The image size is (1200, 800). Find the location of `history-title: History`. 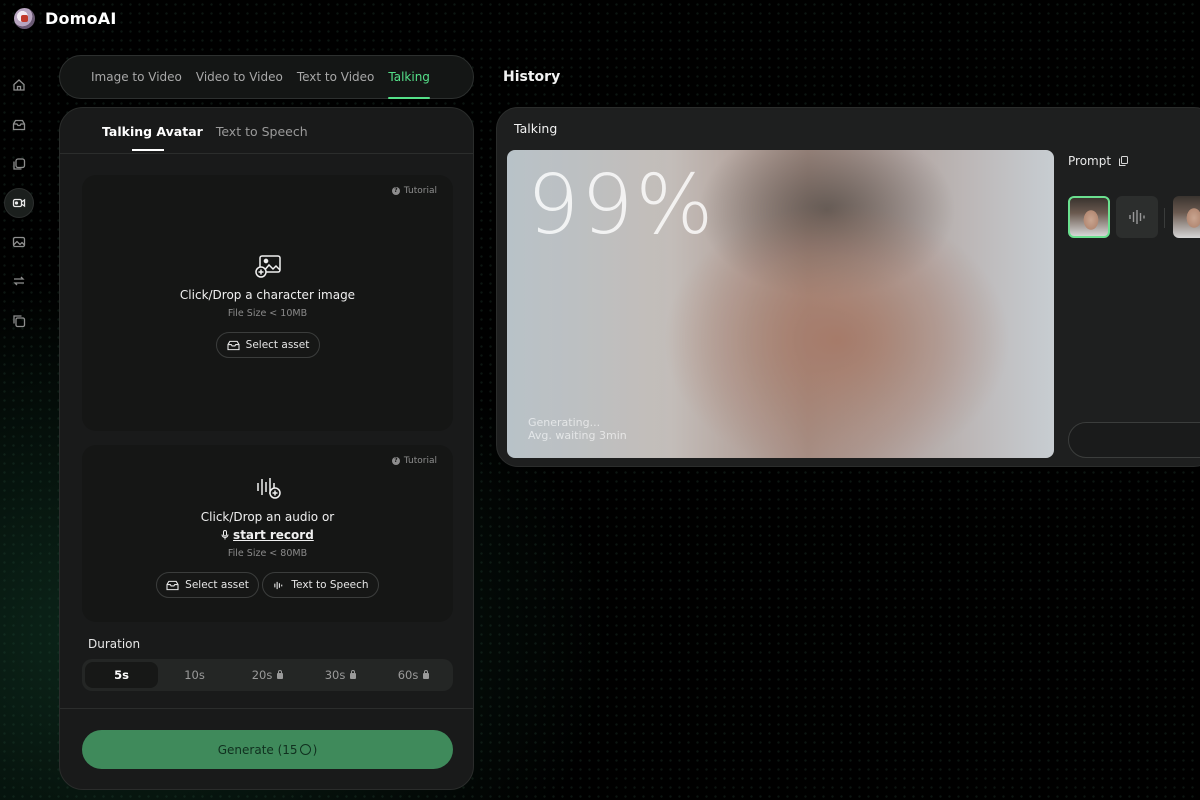

history-title: History is located at coordinates (532, 77).